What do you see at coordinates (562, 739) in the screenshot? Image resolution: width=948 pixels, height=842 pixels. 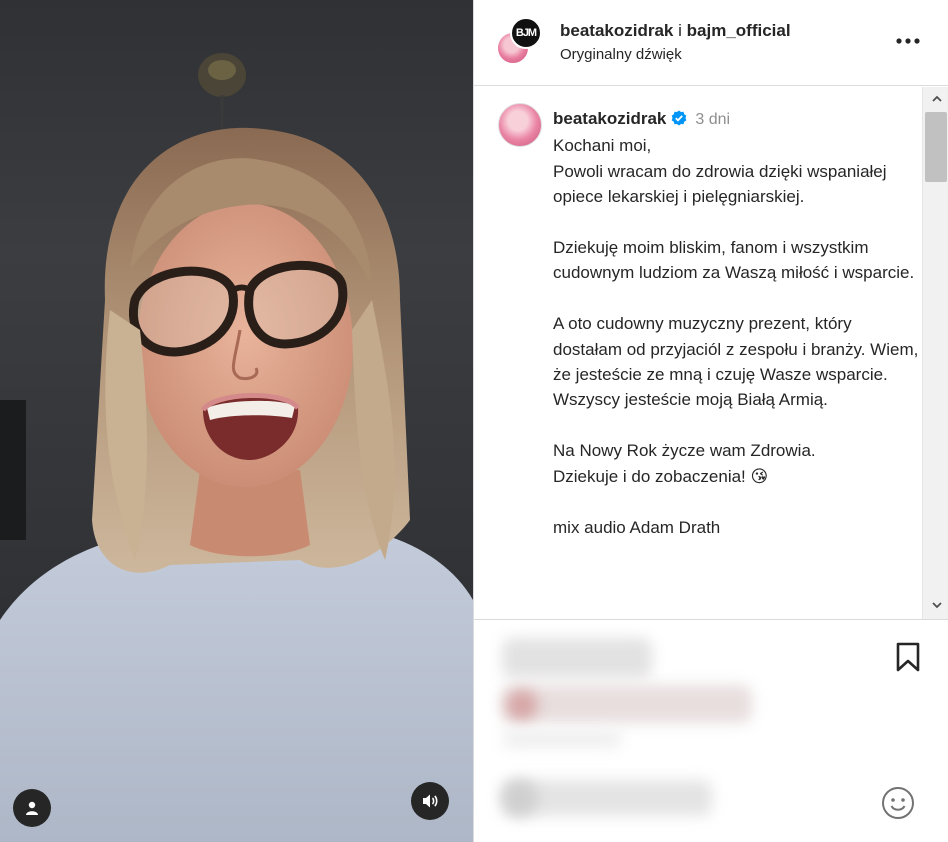 I see `blurred-date` at bounding box center [562, 739].